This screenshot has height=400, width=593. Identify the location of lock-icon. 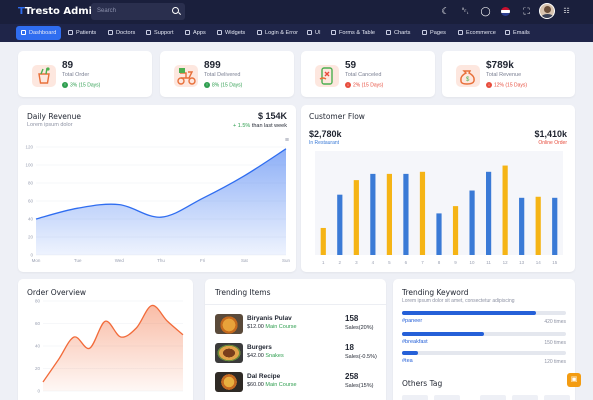
(259, 33).